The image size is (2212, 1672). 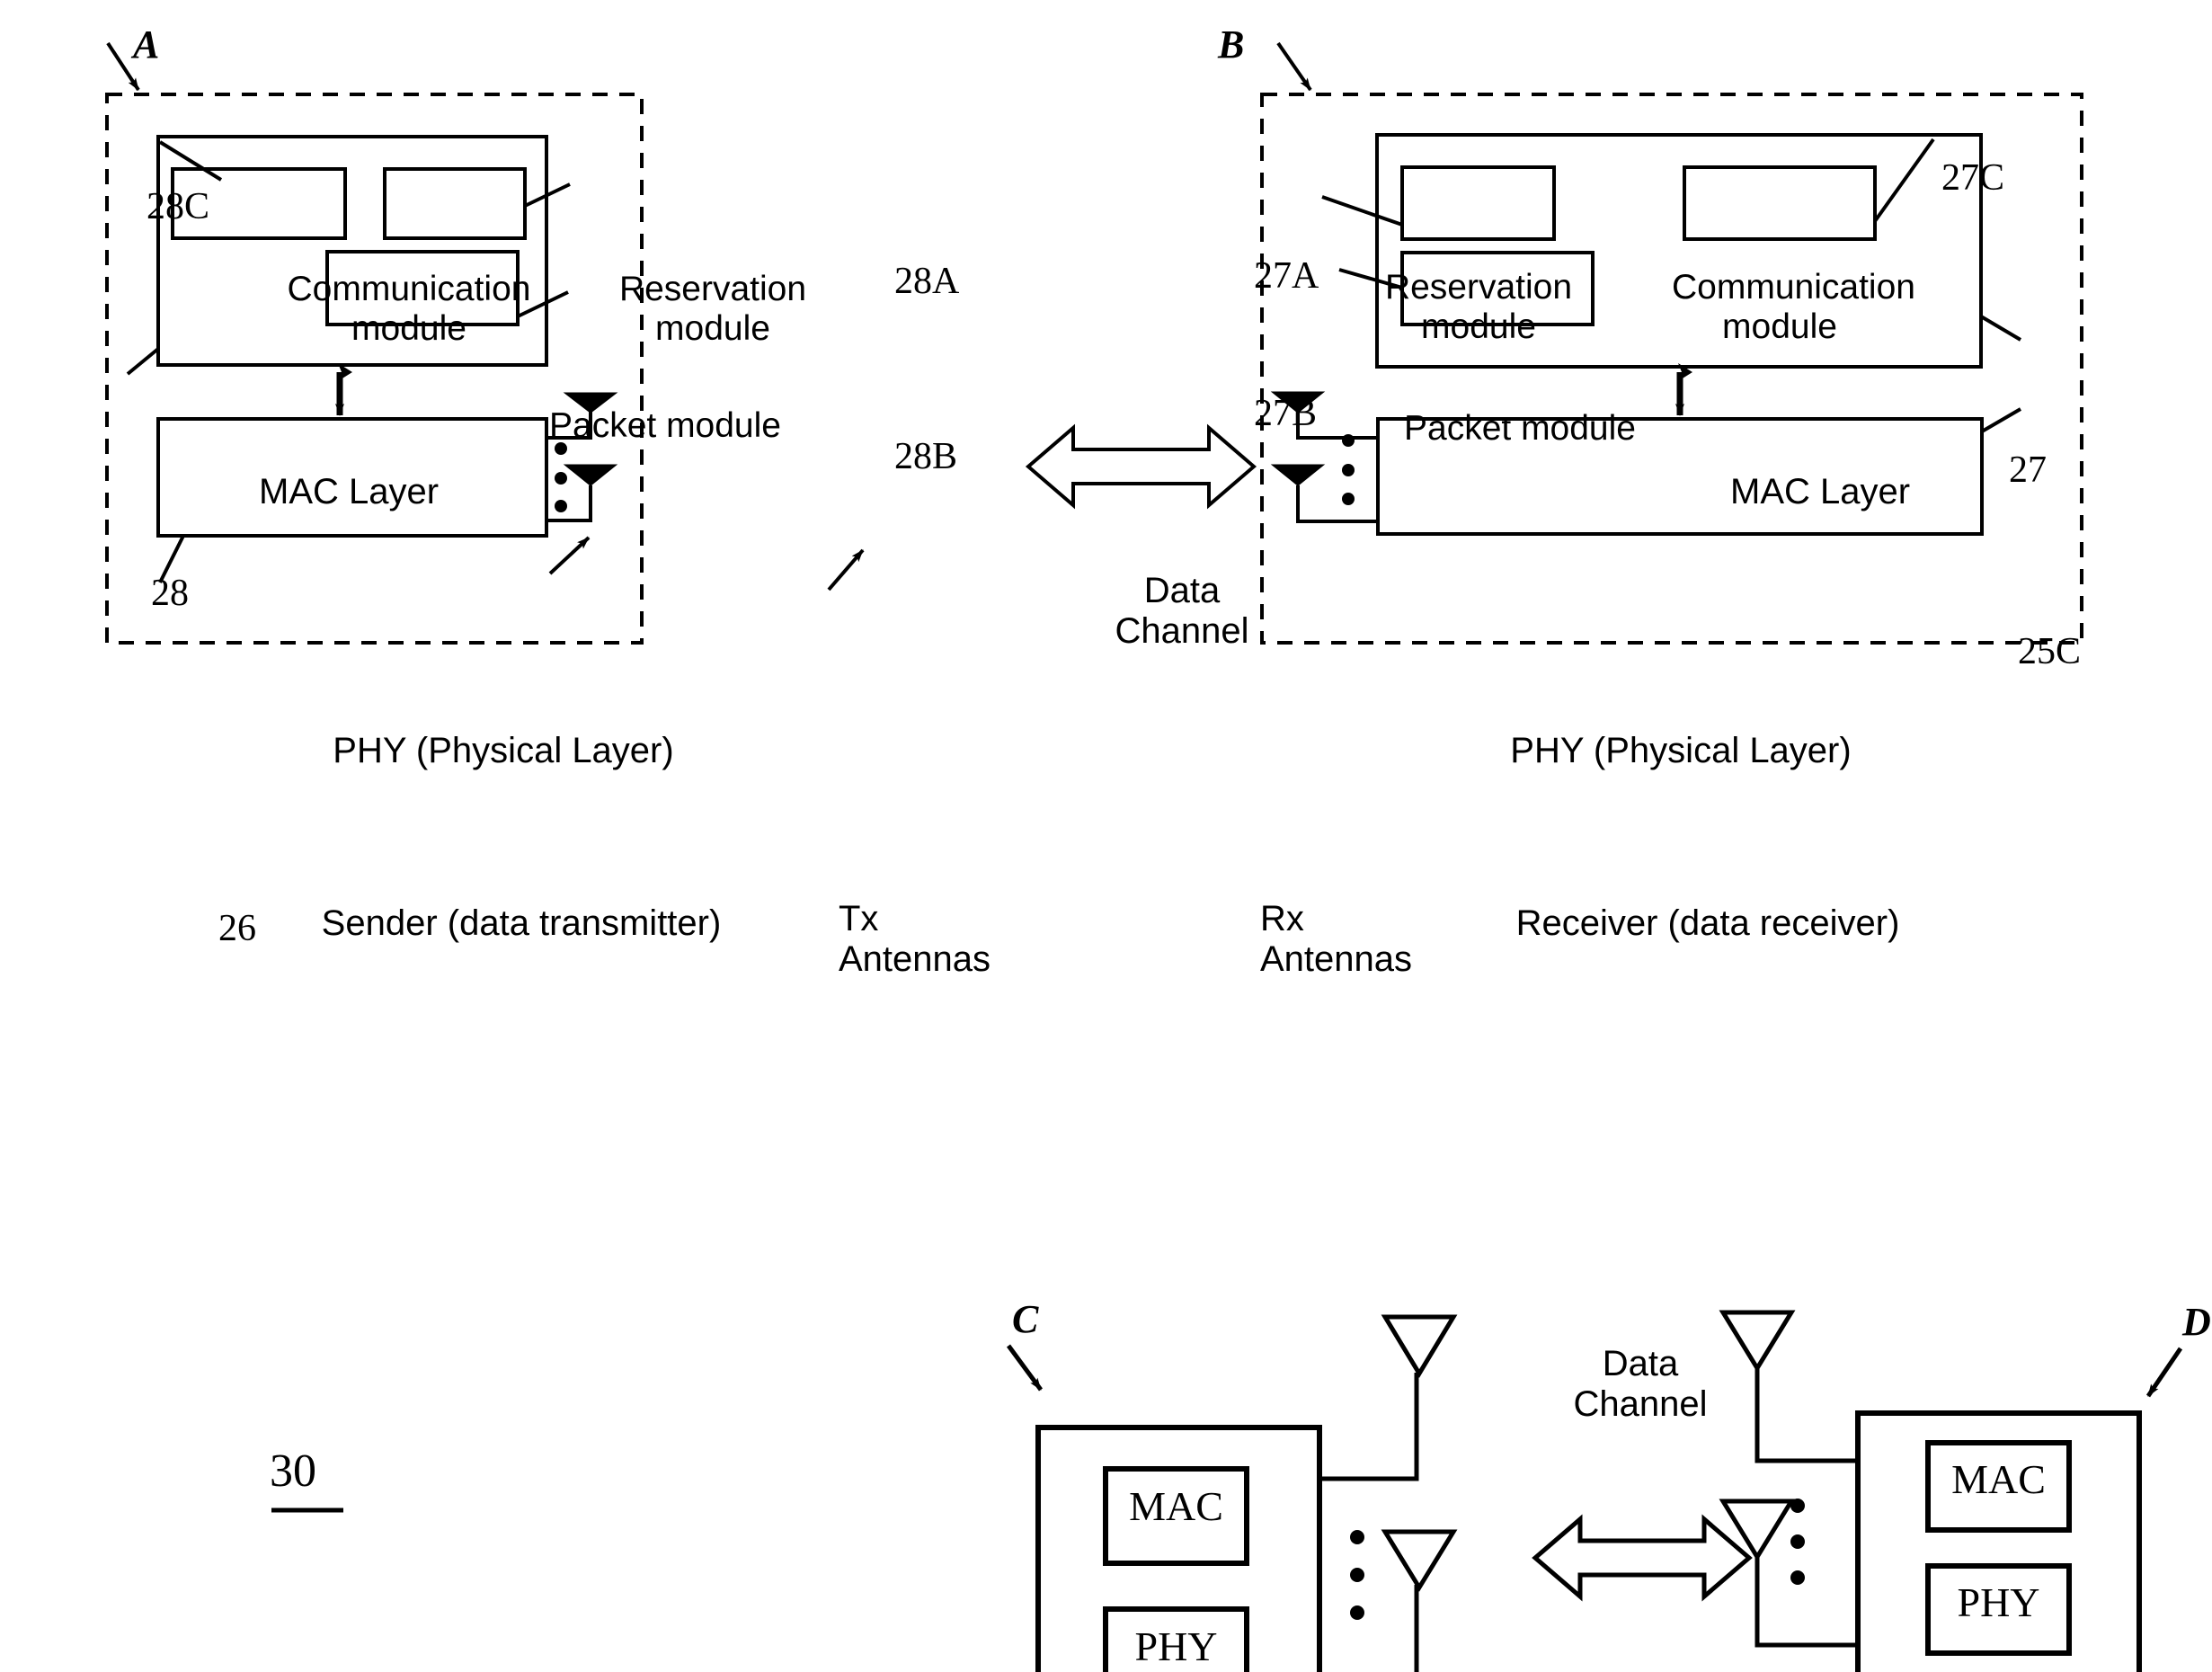 I want to click on ref-28-label: 28, so click(x=170, y=594).